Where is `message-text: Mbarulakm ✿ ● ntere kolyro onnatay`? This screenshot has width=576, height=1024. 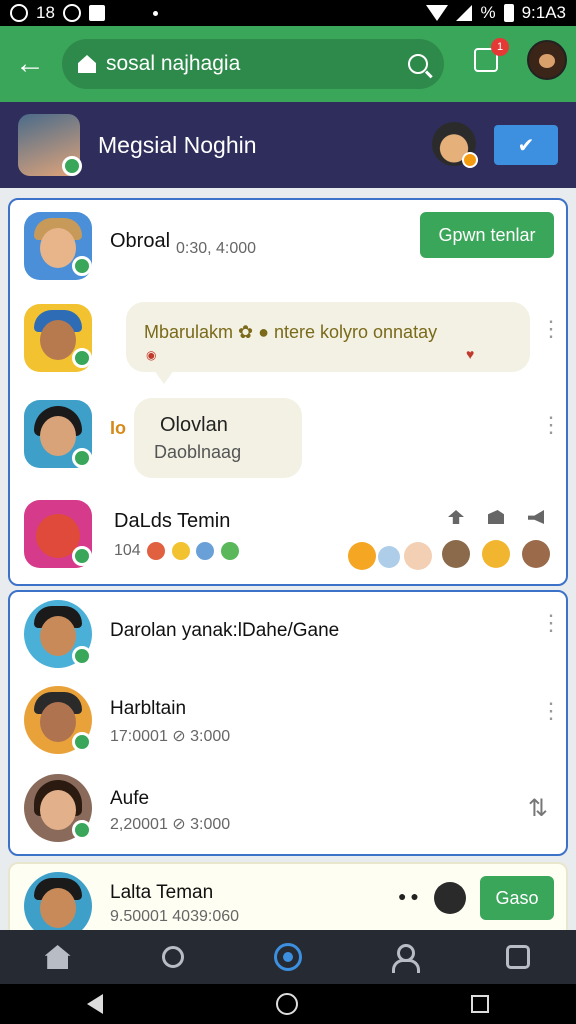
message-text: Mbarulakm ✿ ● ntere kolyro onnatay is located at coordinates (291, 332).